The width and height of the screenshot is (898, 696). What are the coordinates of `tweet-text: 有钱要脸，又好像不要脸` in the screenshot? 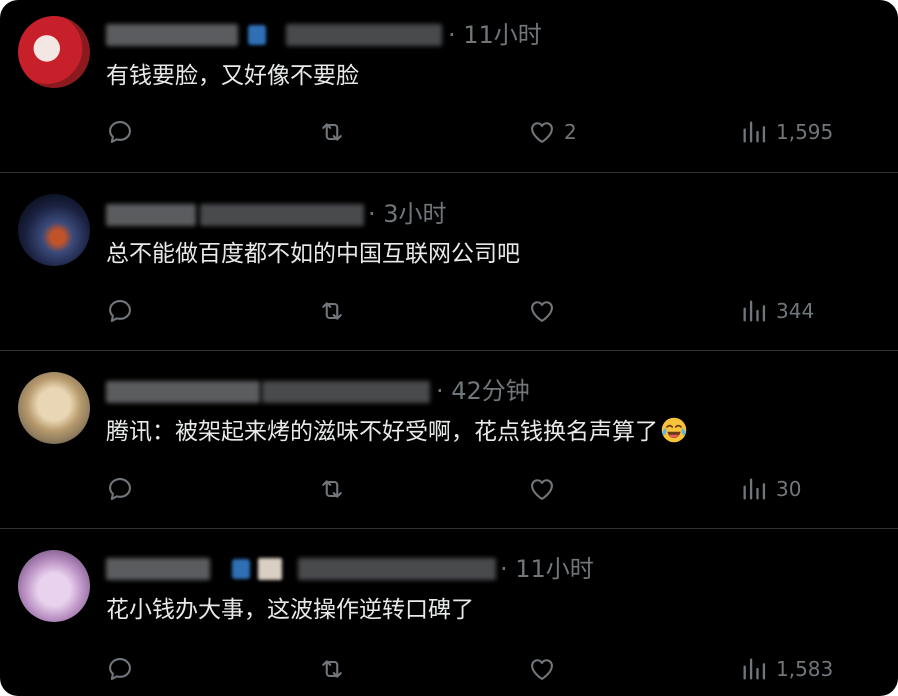 It's located at (232, 76).